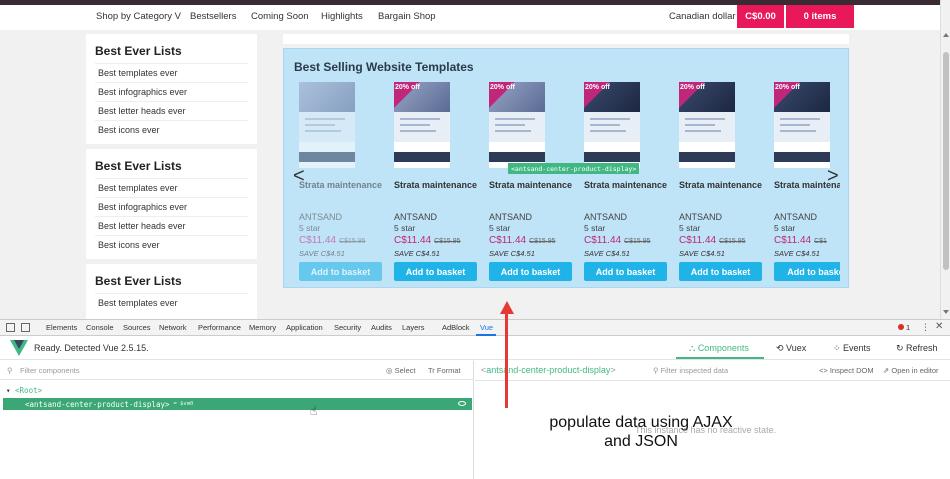 This screenshot has width=950, height=479. Describe the element at coordinates (462, 403) in the screenshot. I see `eye-icon` at that location.